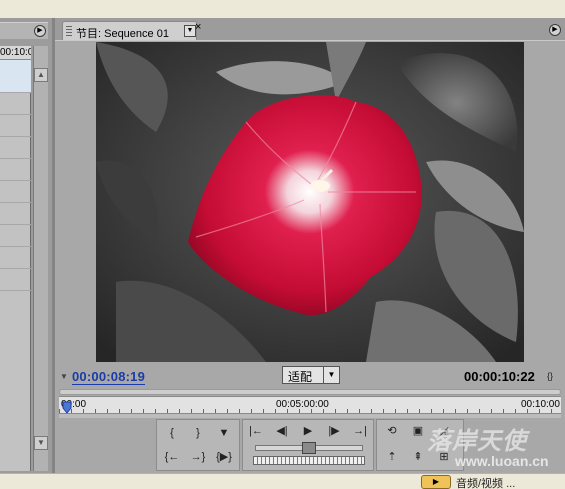 The width and height of the screenshot is (565, 489). What do you see at coordinates (198, 445) in the screenshot?
I see `marker-button-group: { } ▼ {← →} {▶}` at bounding box center [198, 445].